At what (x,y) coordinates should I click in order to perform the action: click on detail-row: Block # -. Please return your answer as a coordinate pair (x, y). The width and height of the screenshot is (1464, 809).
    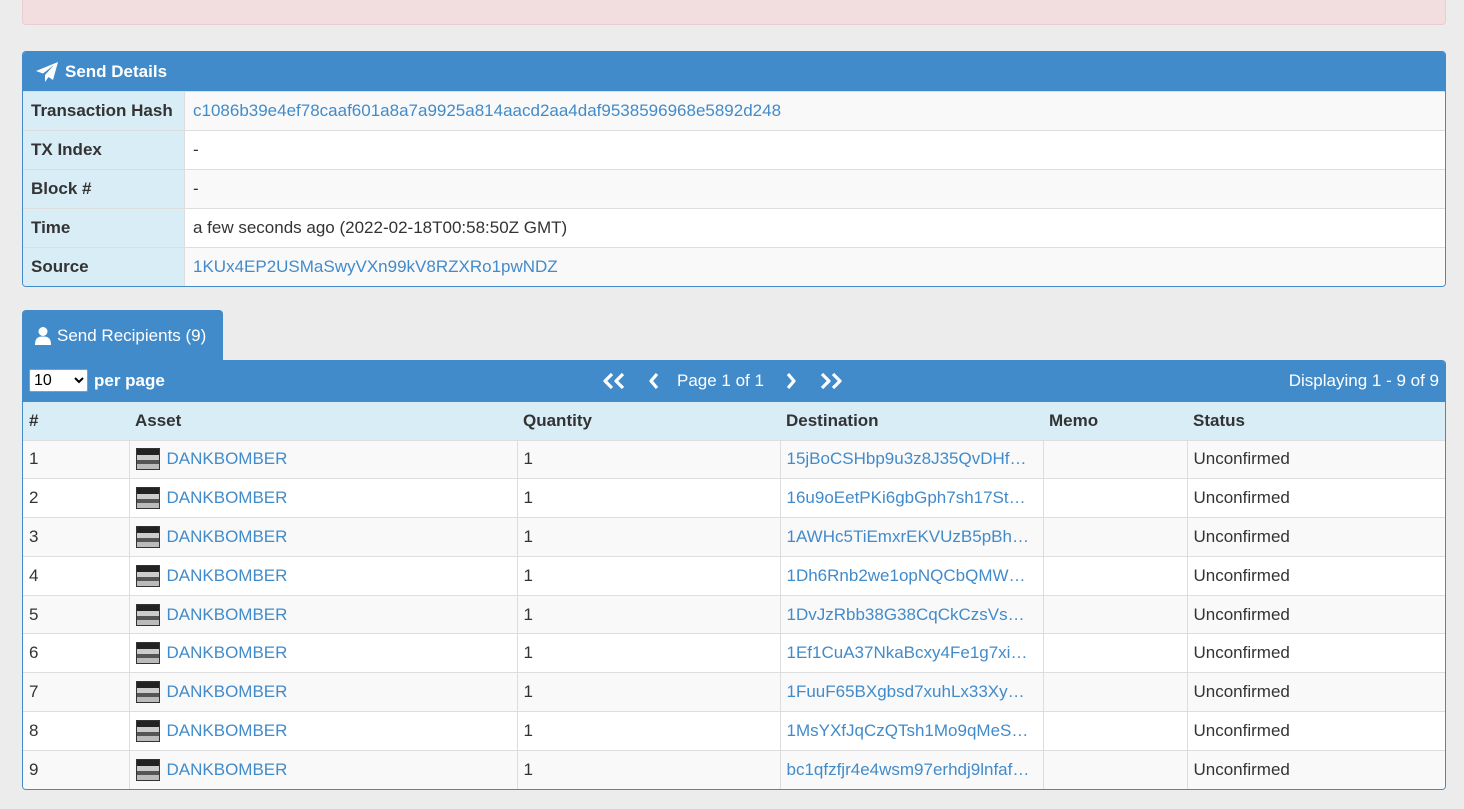
    Looking at the image, I should click on (734, 188).